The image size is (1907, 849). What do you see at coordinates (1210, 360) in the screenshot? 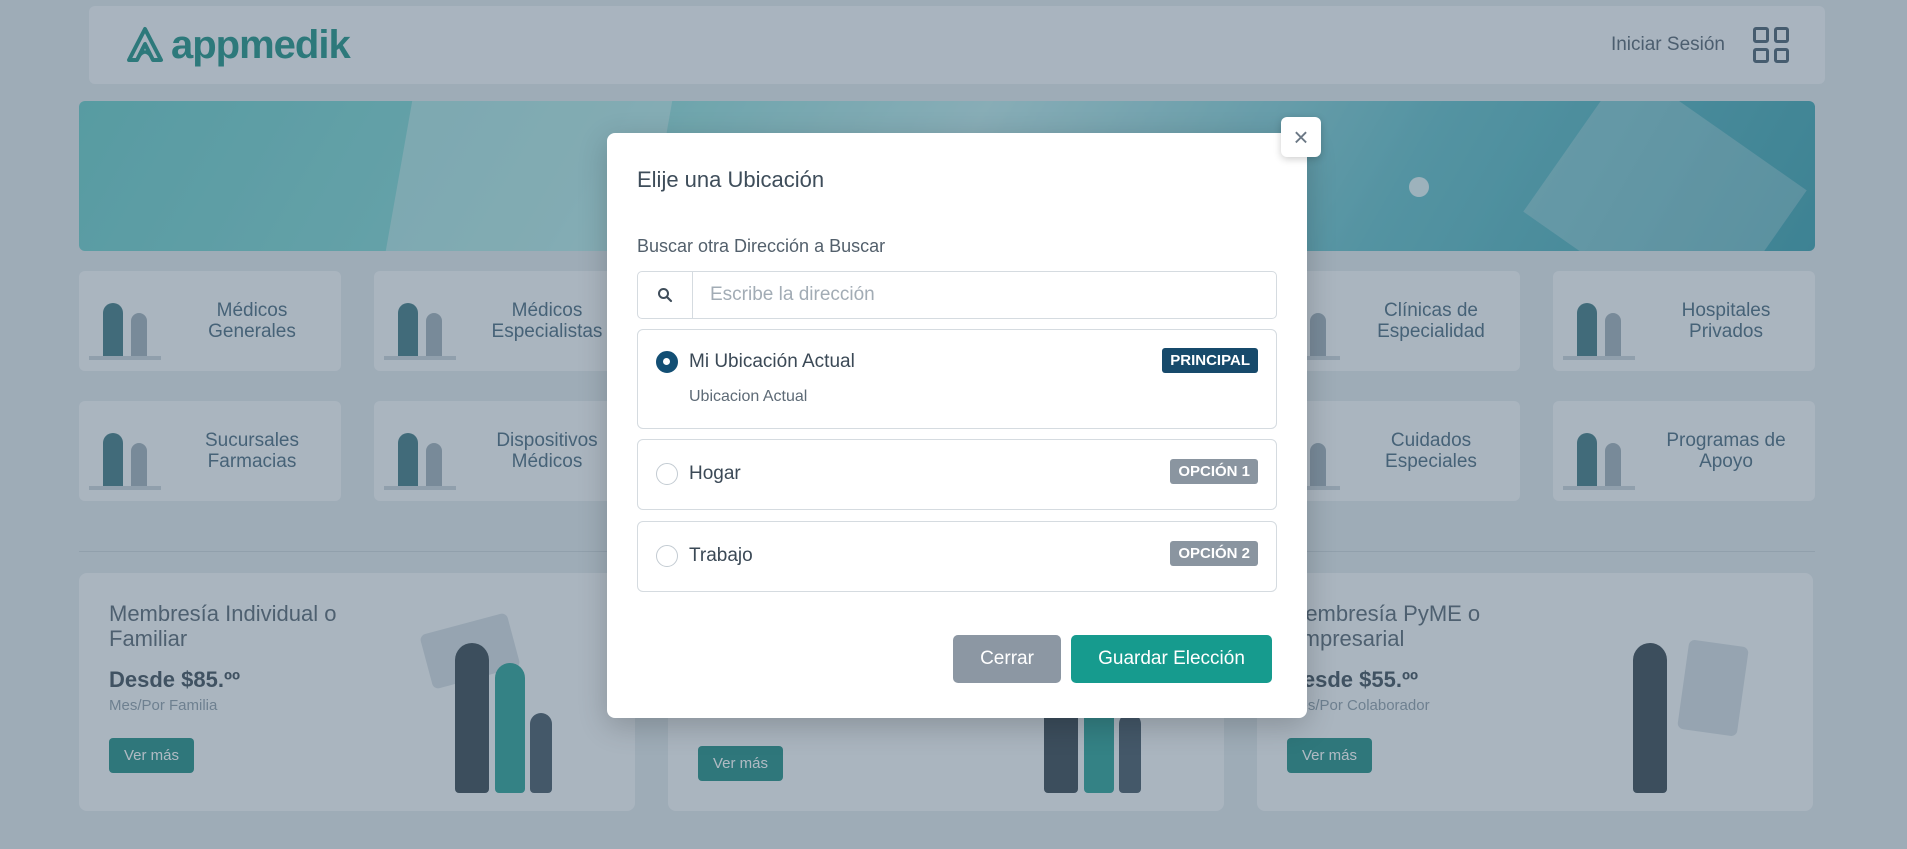
I see `badge-principal: PRINCIPAL` at bounding box center [1210, 360].